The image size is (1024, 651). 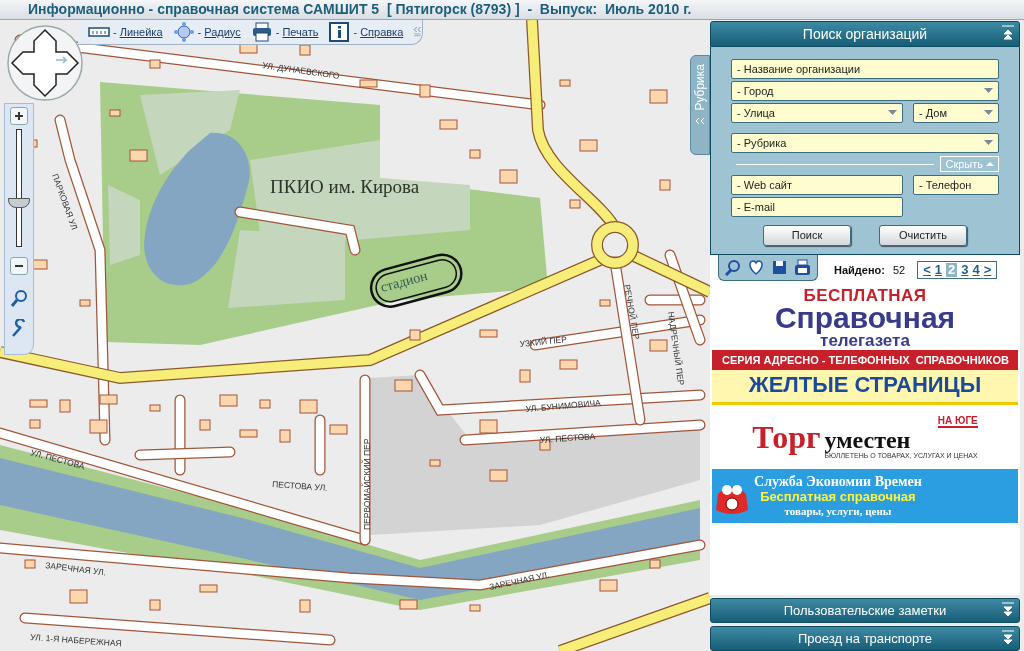 I want to click on stadium-label: стадион, so click(x=403, y=281).